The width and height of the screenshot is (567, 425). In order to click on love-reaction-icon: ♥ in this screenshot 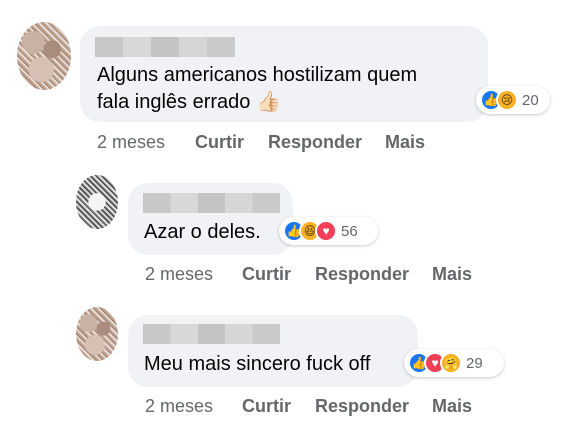, I will do `click(326, 231)`.